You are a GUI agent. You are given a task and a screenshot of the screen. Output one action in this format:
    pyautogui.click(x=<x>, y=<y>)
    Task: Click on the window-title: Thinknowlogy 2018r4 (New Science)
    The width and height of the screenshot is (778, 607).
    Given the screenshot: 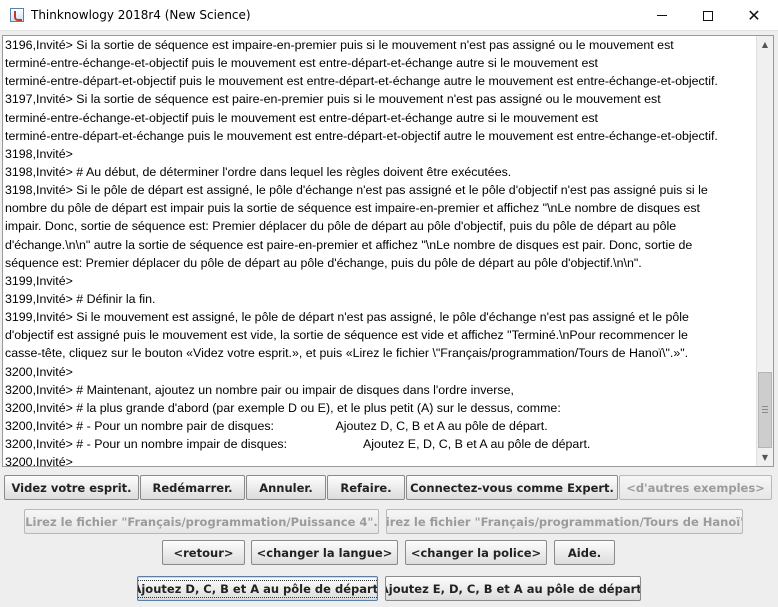 What is the action you would take?
    pyautogui.click(x=141, y=15)
    